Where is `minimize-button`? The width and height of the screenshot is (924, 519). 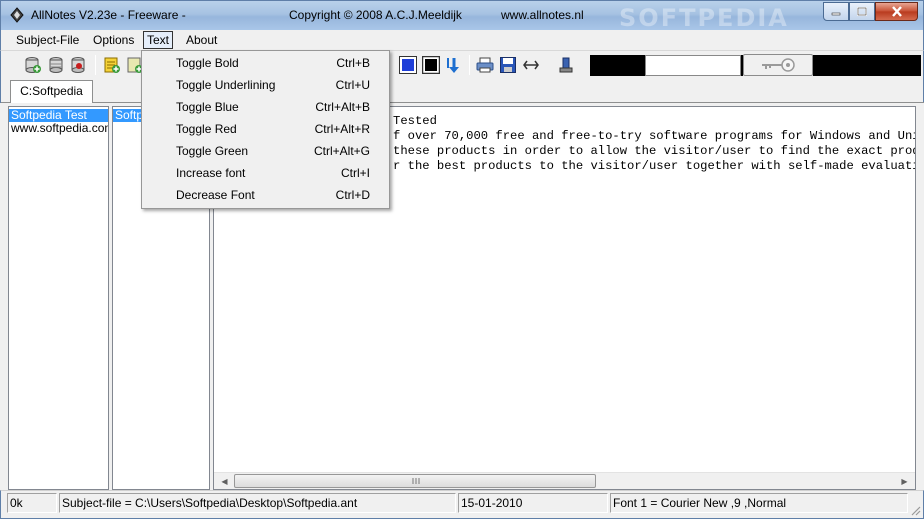 minimize-button is located at coordinates (836, 11).